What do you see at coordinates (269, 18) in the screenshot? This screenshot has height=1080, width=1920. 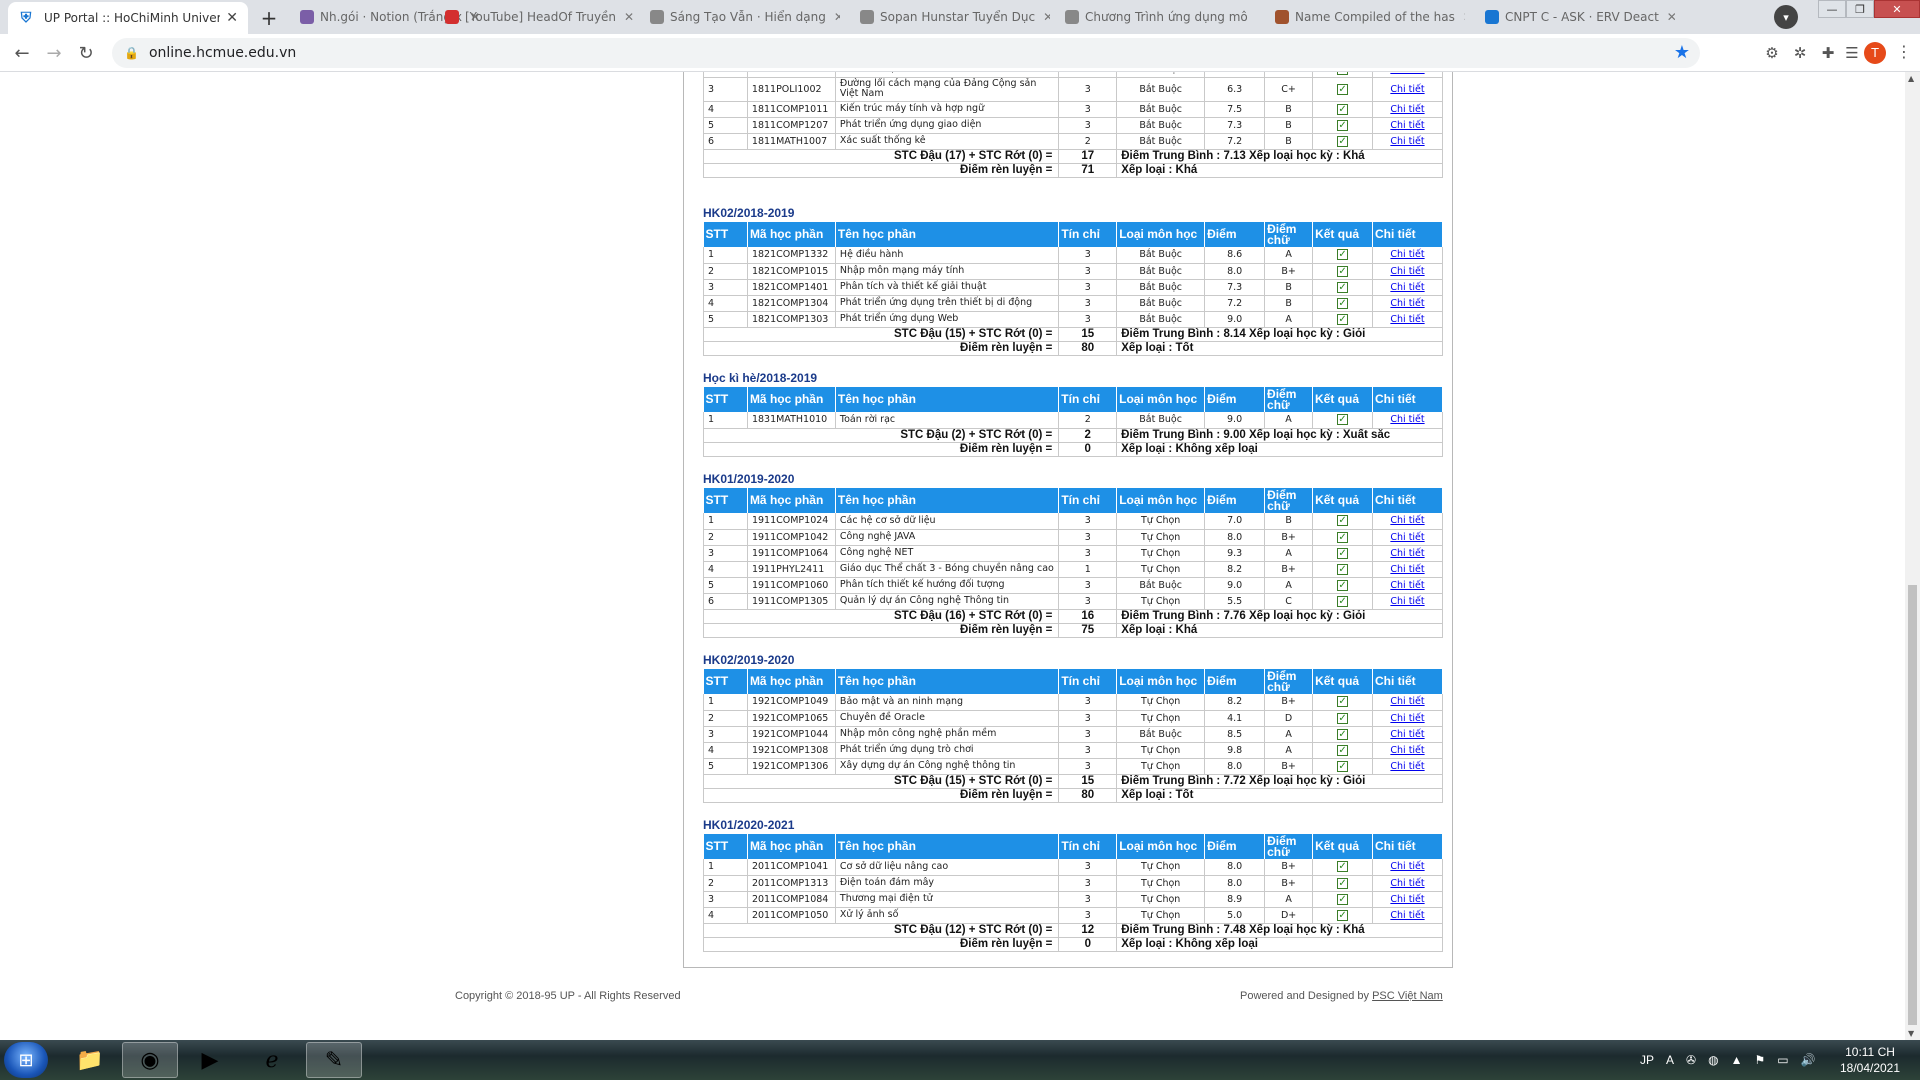 I see `new-tab-button: +` at bounding box center [269, 18].